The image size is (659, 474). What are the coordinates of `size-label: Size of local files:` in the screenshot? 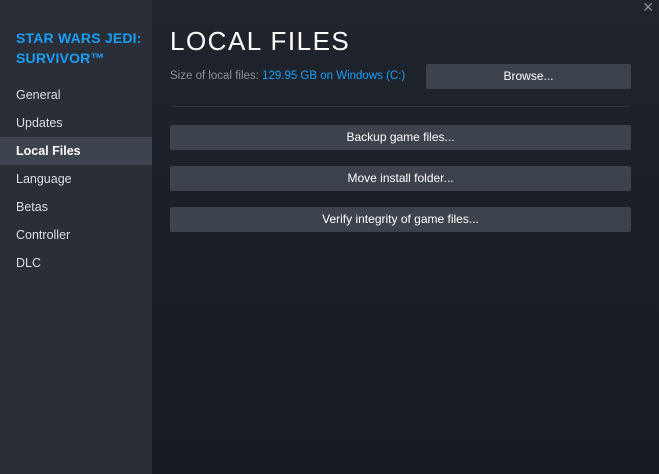 It's located at (214, 76).